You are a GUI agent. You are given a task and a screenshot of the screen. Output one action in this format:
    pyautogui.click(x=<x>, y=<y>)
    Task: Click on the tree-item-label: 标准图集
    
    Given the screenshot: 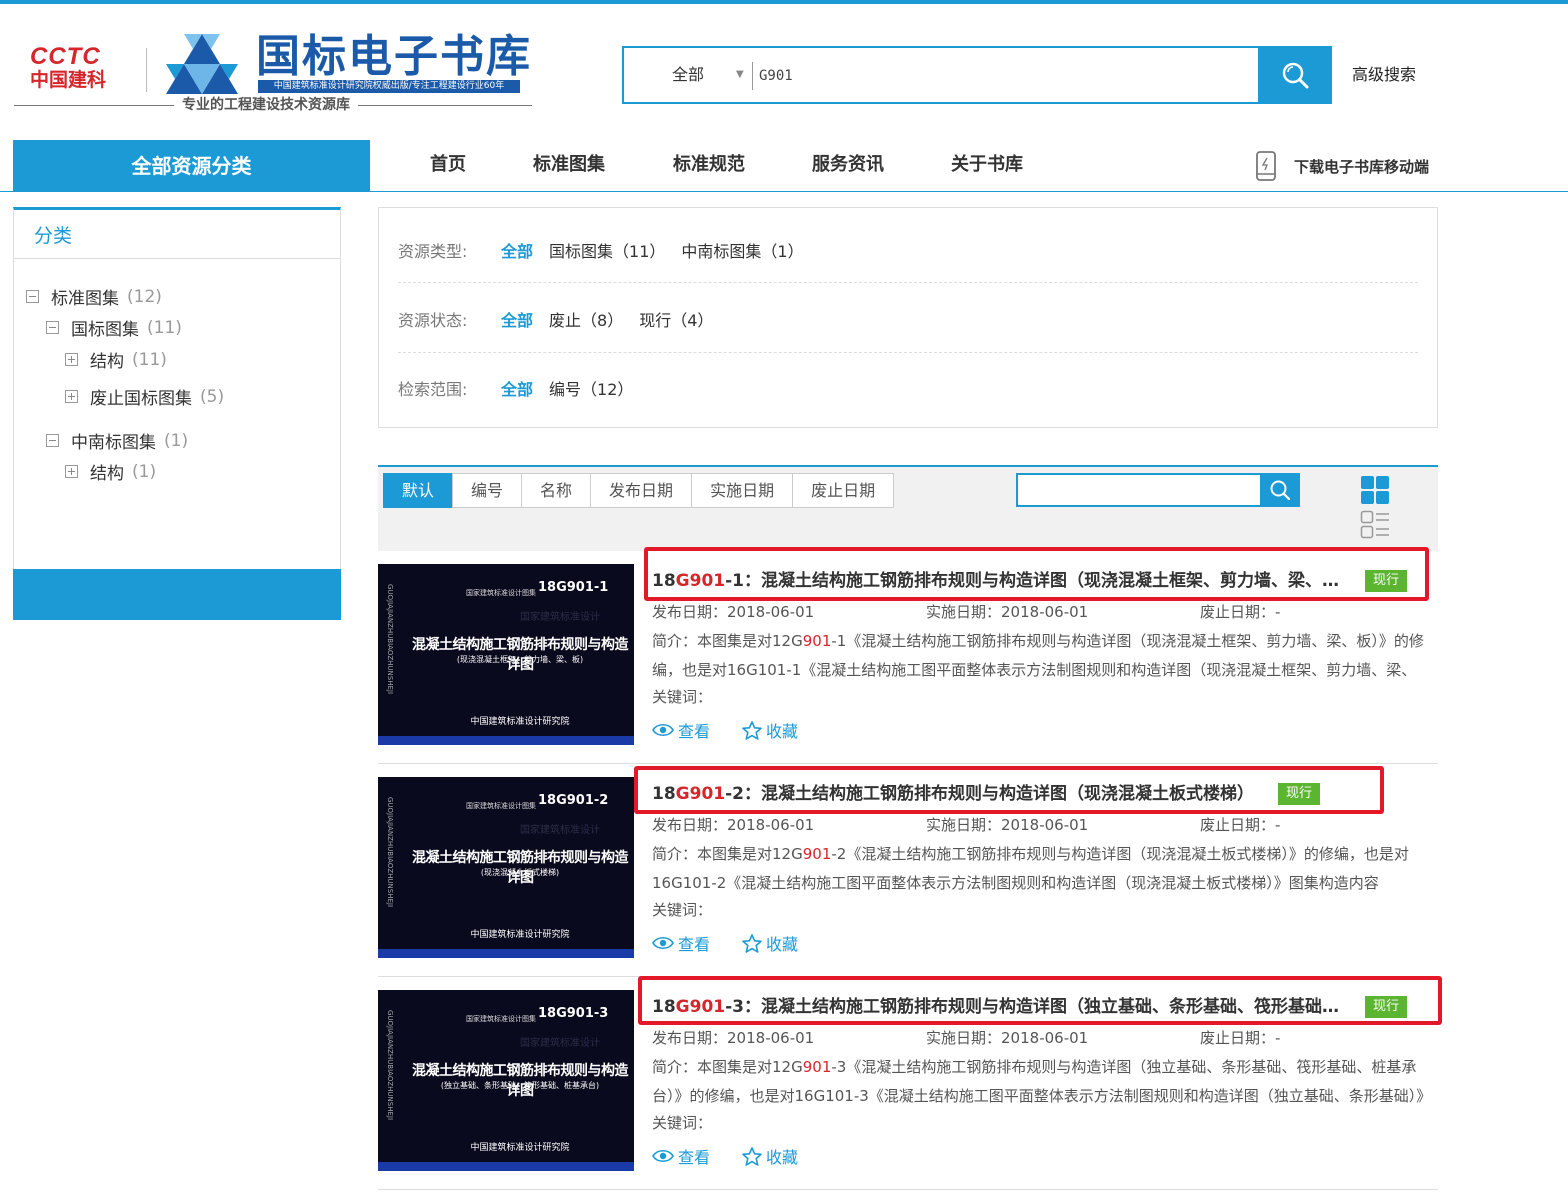 What is the action you would take?
    pyautogui.click(x=85, y=299)
    